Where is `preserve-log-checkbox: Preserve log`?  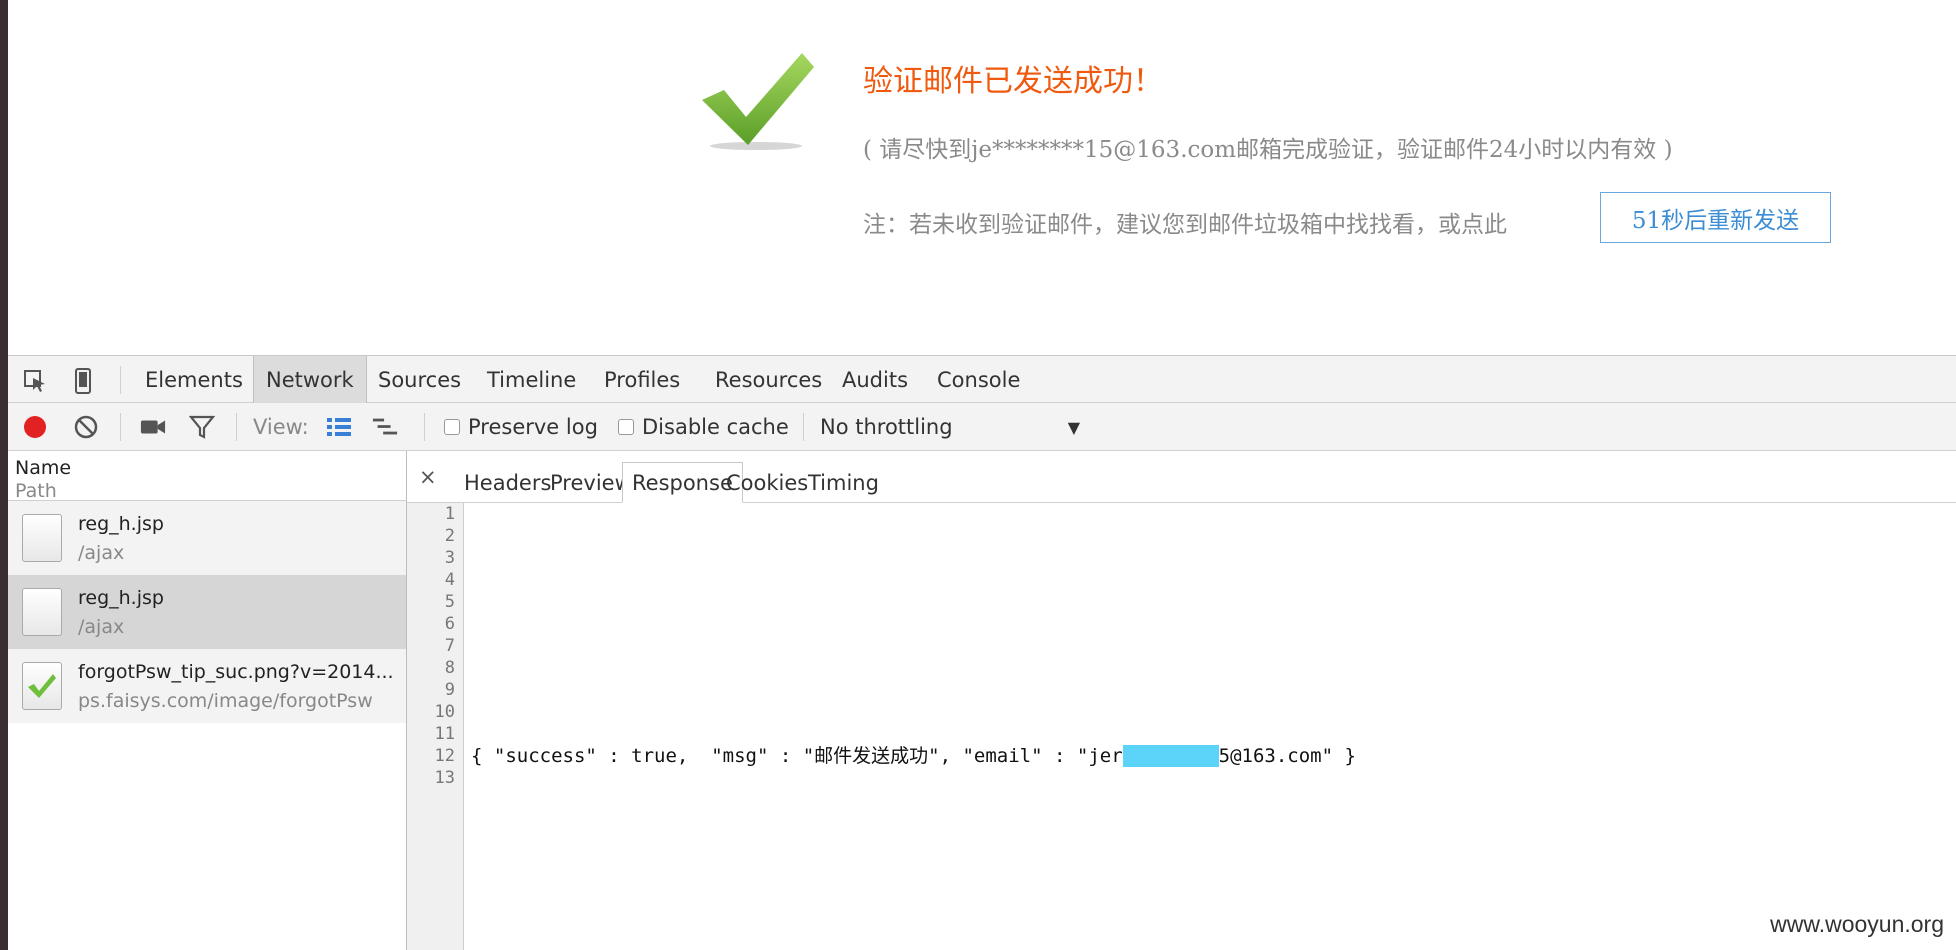
preserve-log-checkbox: Preserve log is located at coordinates (521, 427).